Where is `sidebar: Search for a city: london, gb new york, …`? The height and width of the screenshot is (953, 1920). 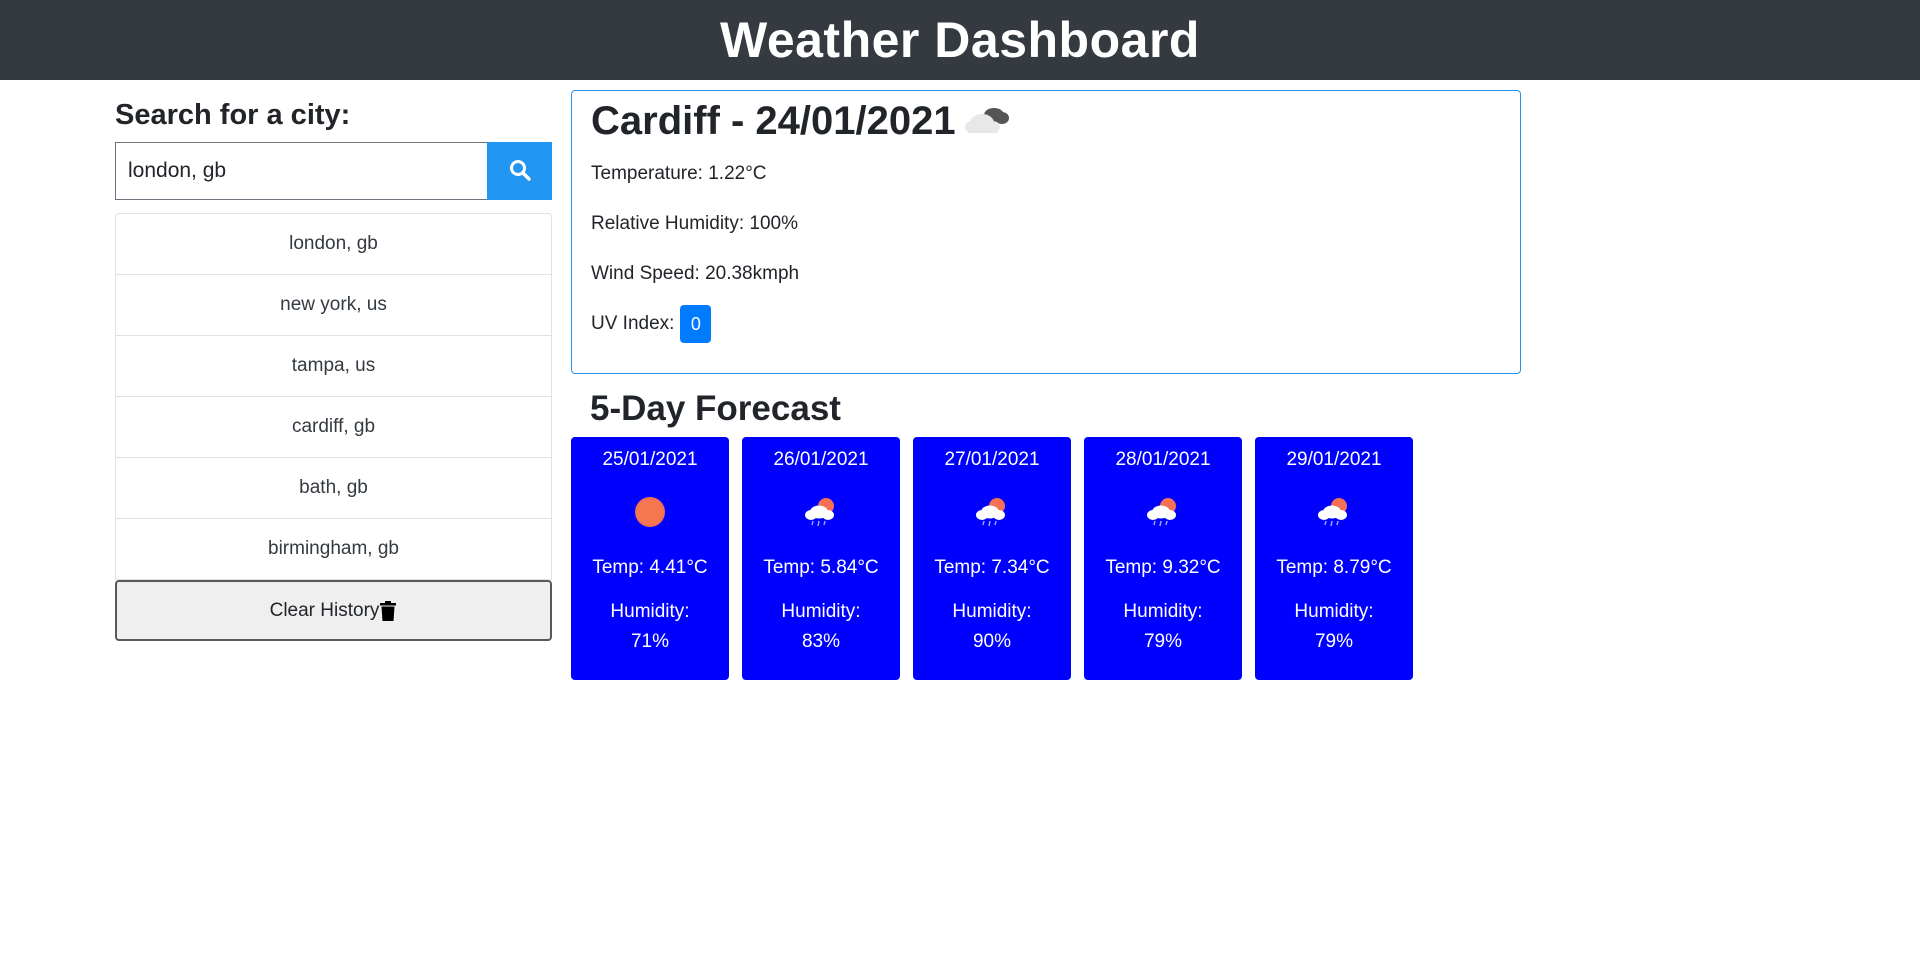 sidebar: Search for a city: london, gb new york, … is located at coordinates (333, 366).